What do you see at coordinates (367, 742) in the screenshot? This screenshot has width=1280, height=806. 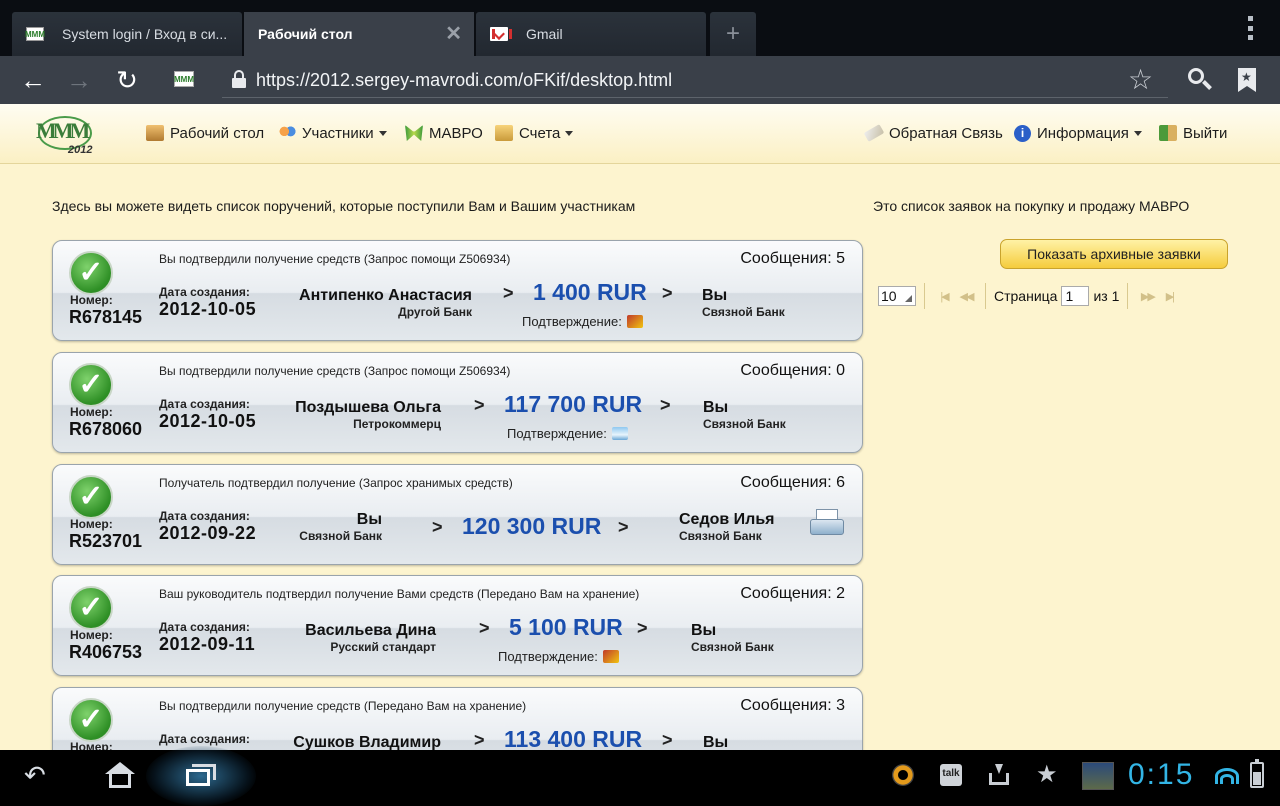 I see `sender: Сушков Владимир` at bounding box center [367, 742].